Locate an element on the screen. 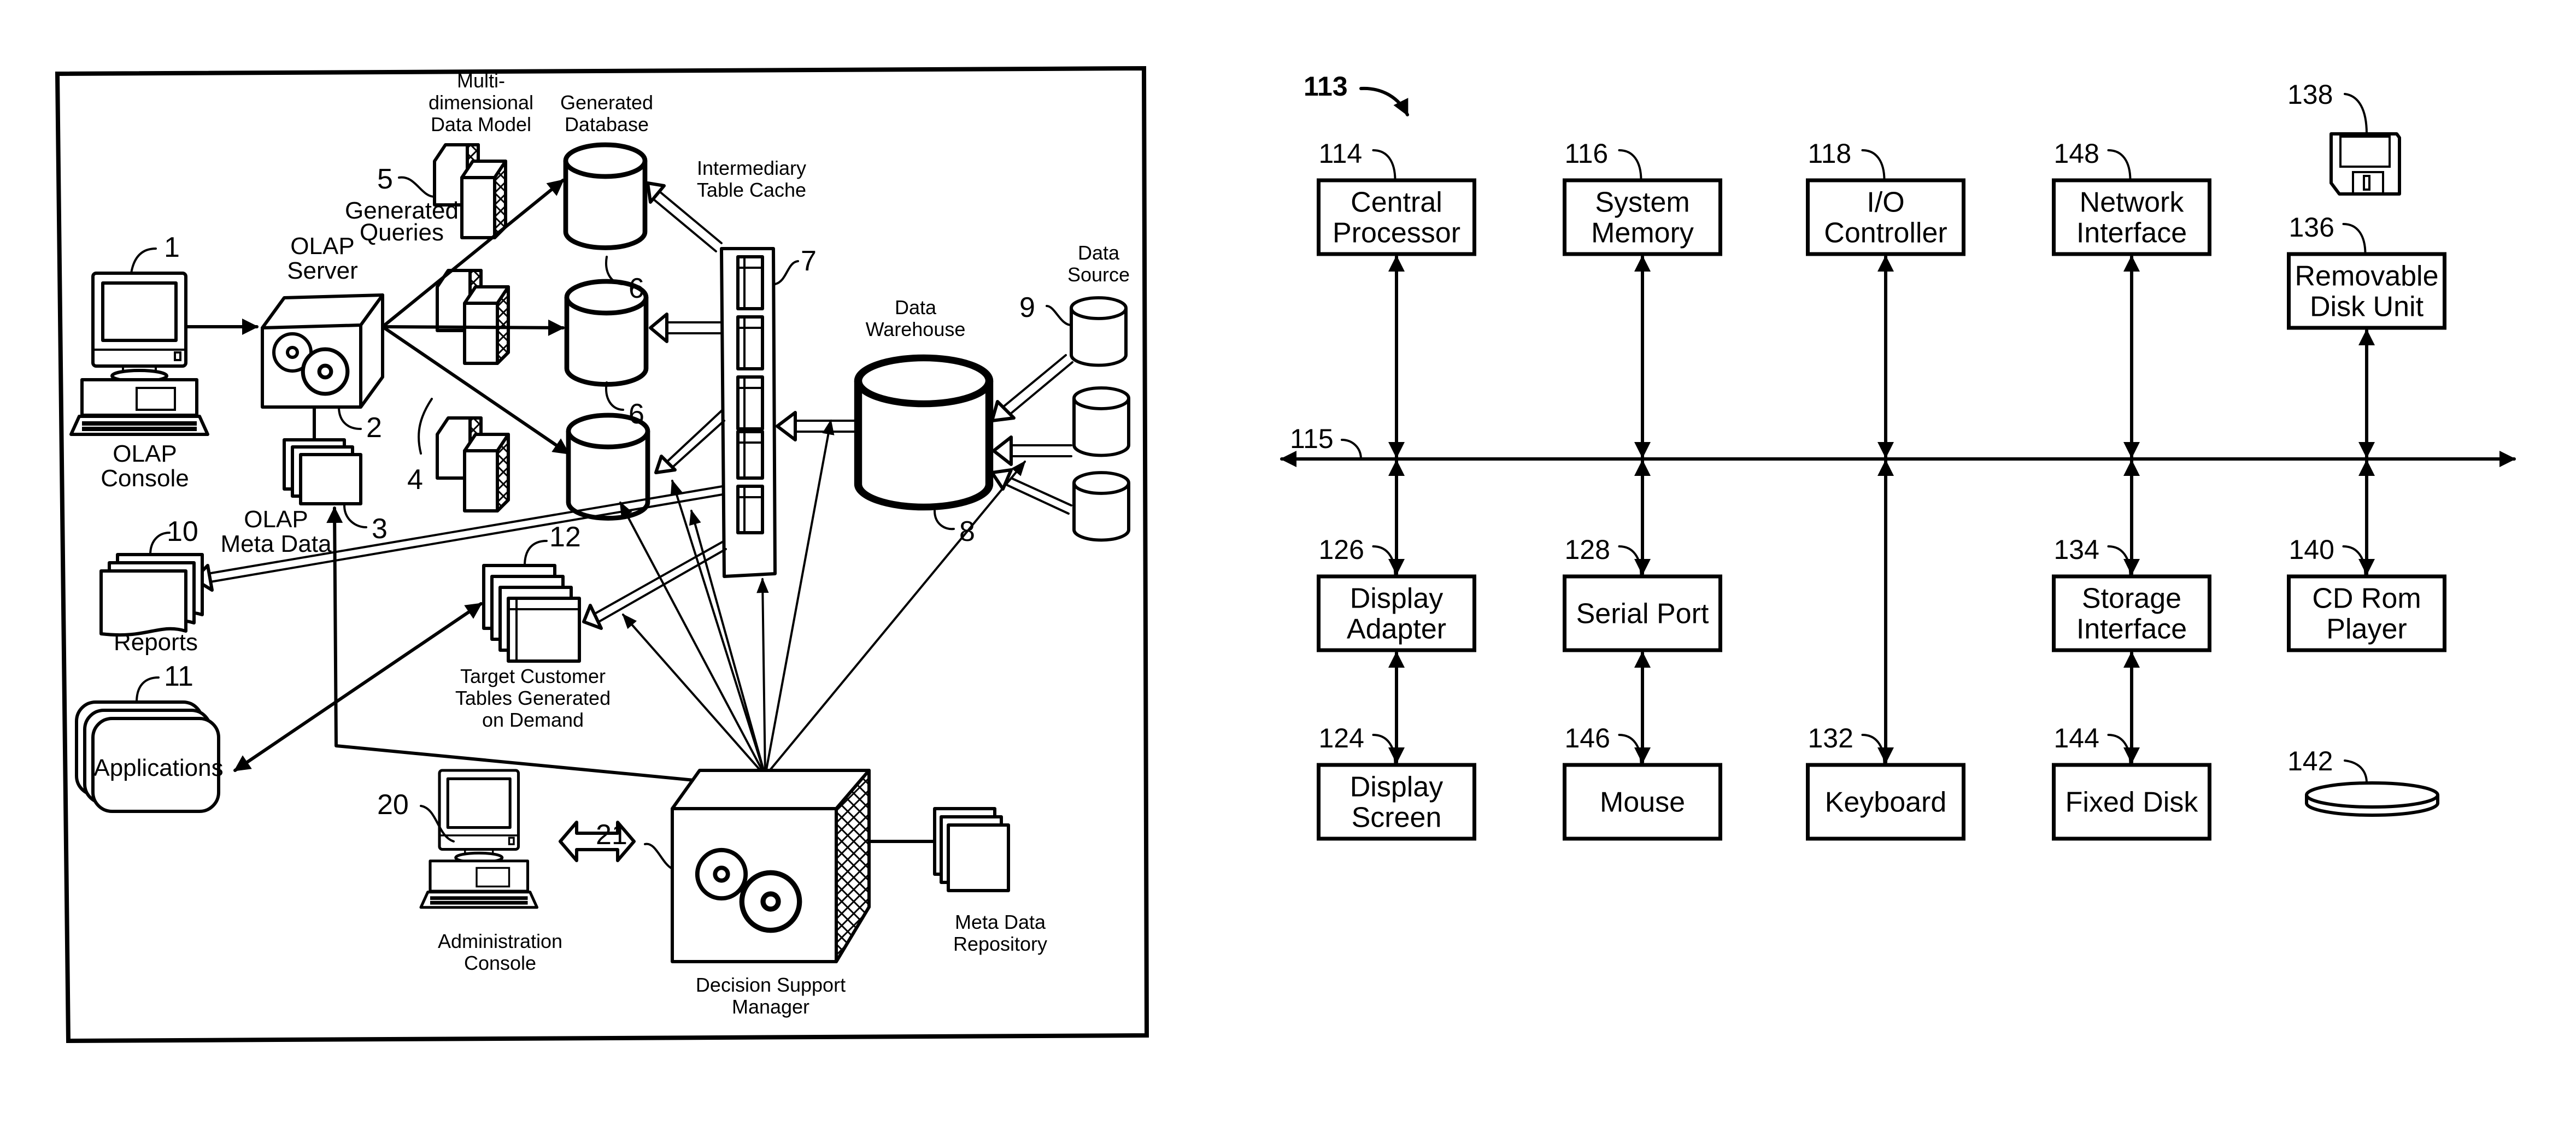 Image resolution: width=2576 pixels, height=1137 pixels. ref-3: 3 is located at coordinates (380, 529).